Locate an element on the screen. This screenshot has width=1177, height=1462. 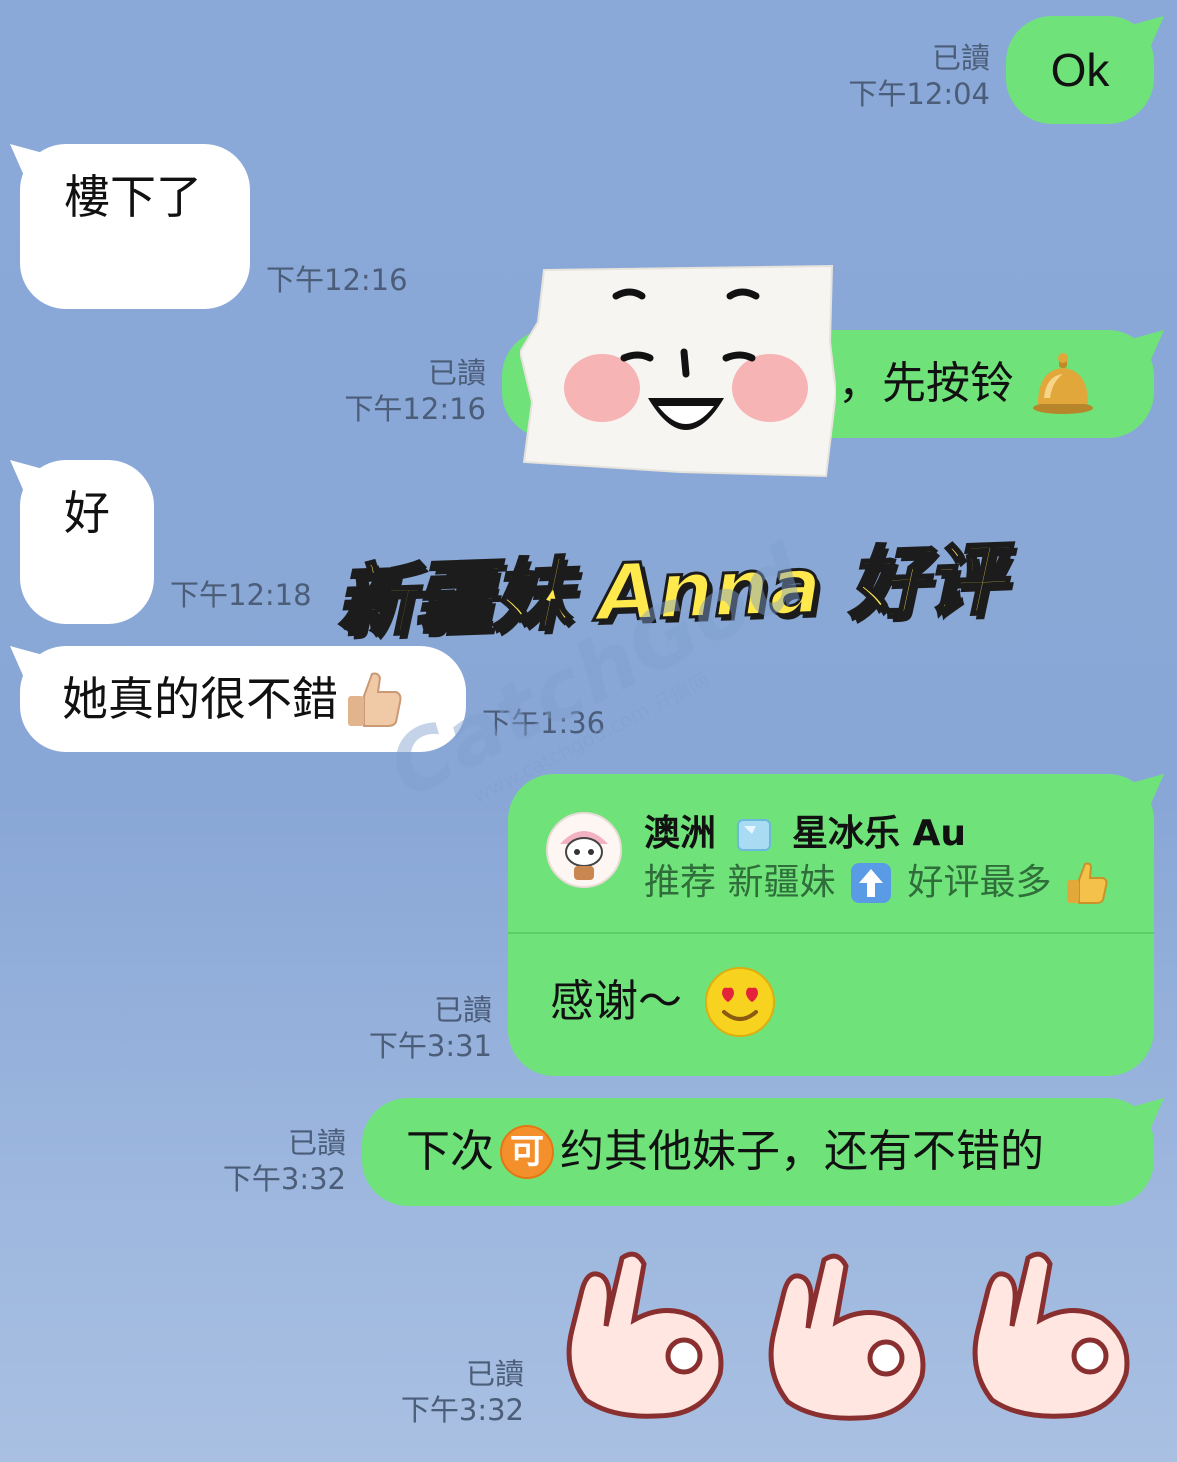
message-text: 感谢～ is located at coordinates (616, 1001).